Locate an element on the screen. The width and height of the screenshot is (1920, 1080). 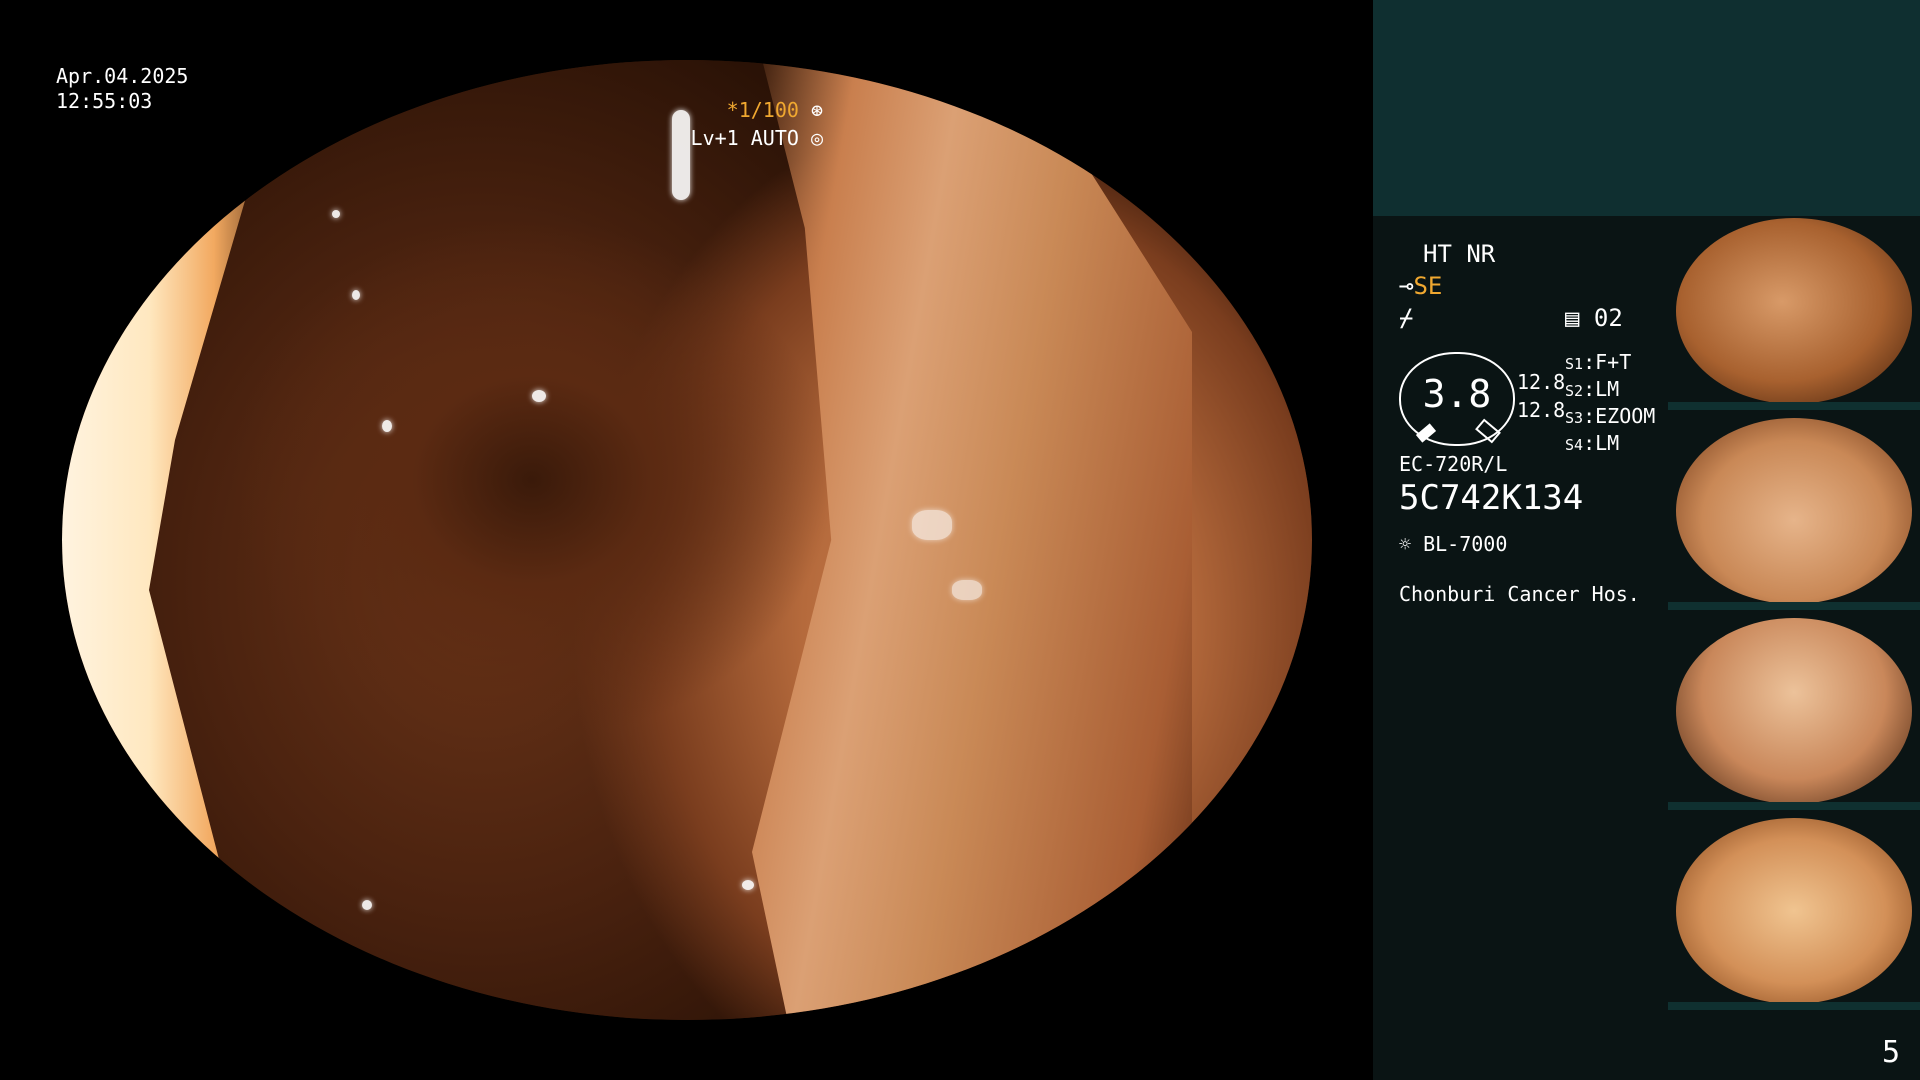
mode-text: HT NR is located at coordinates (1459, 254).